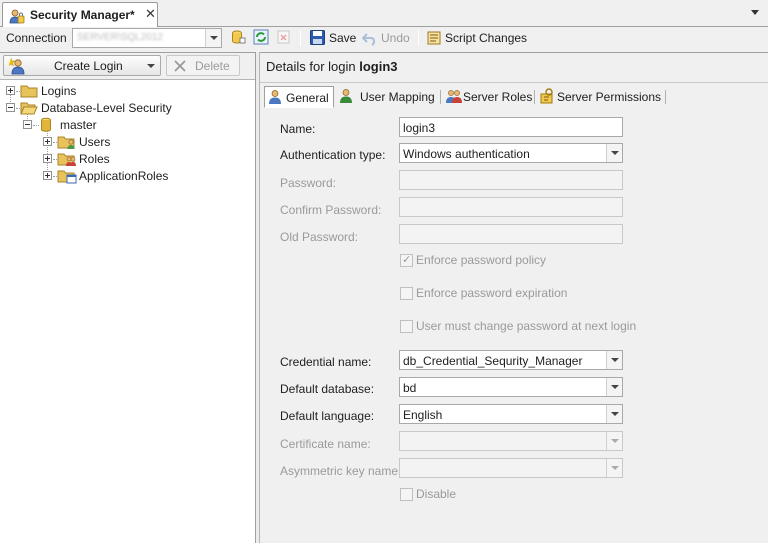 The width and height of the screenshot is (768, 543). Describe the element at coordinates (511, 387) in the screenshot. I see `default-database-select: bd` at that location.